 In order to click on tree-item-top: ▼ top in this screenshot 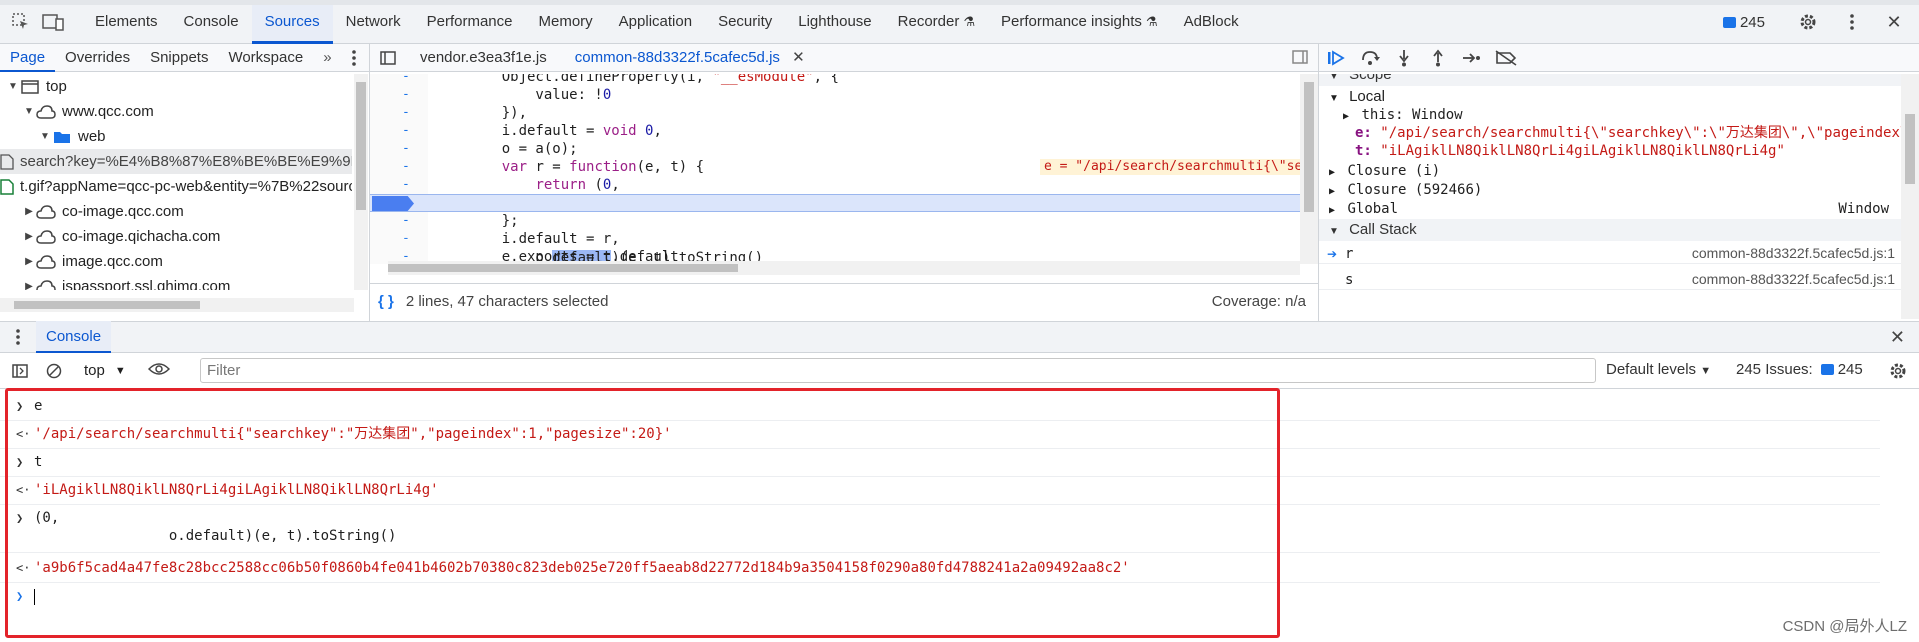, I will do `click(176, 86)`.